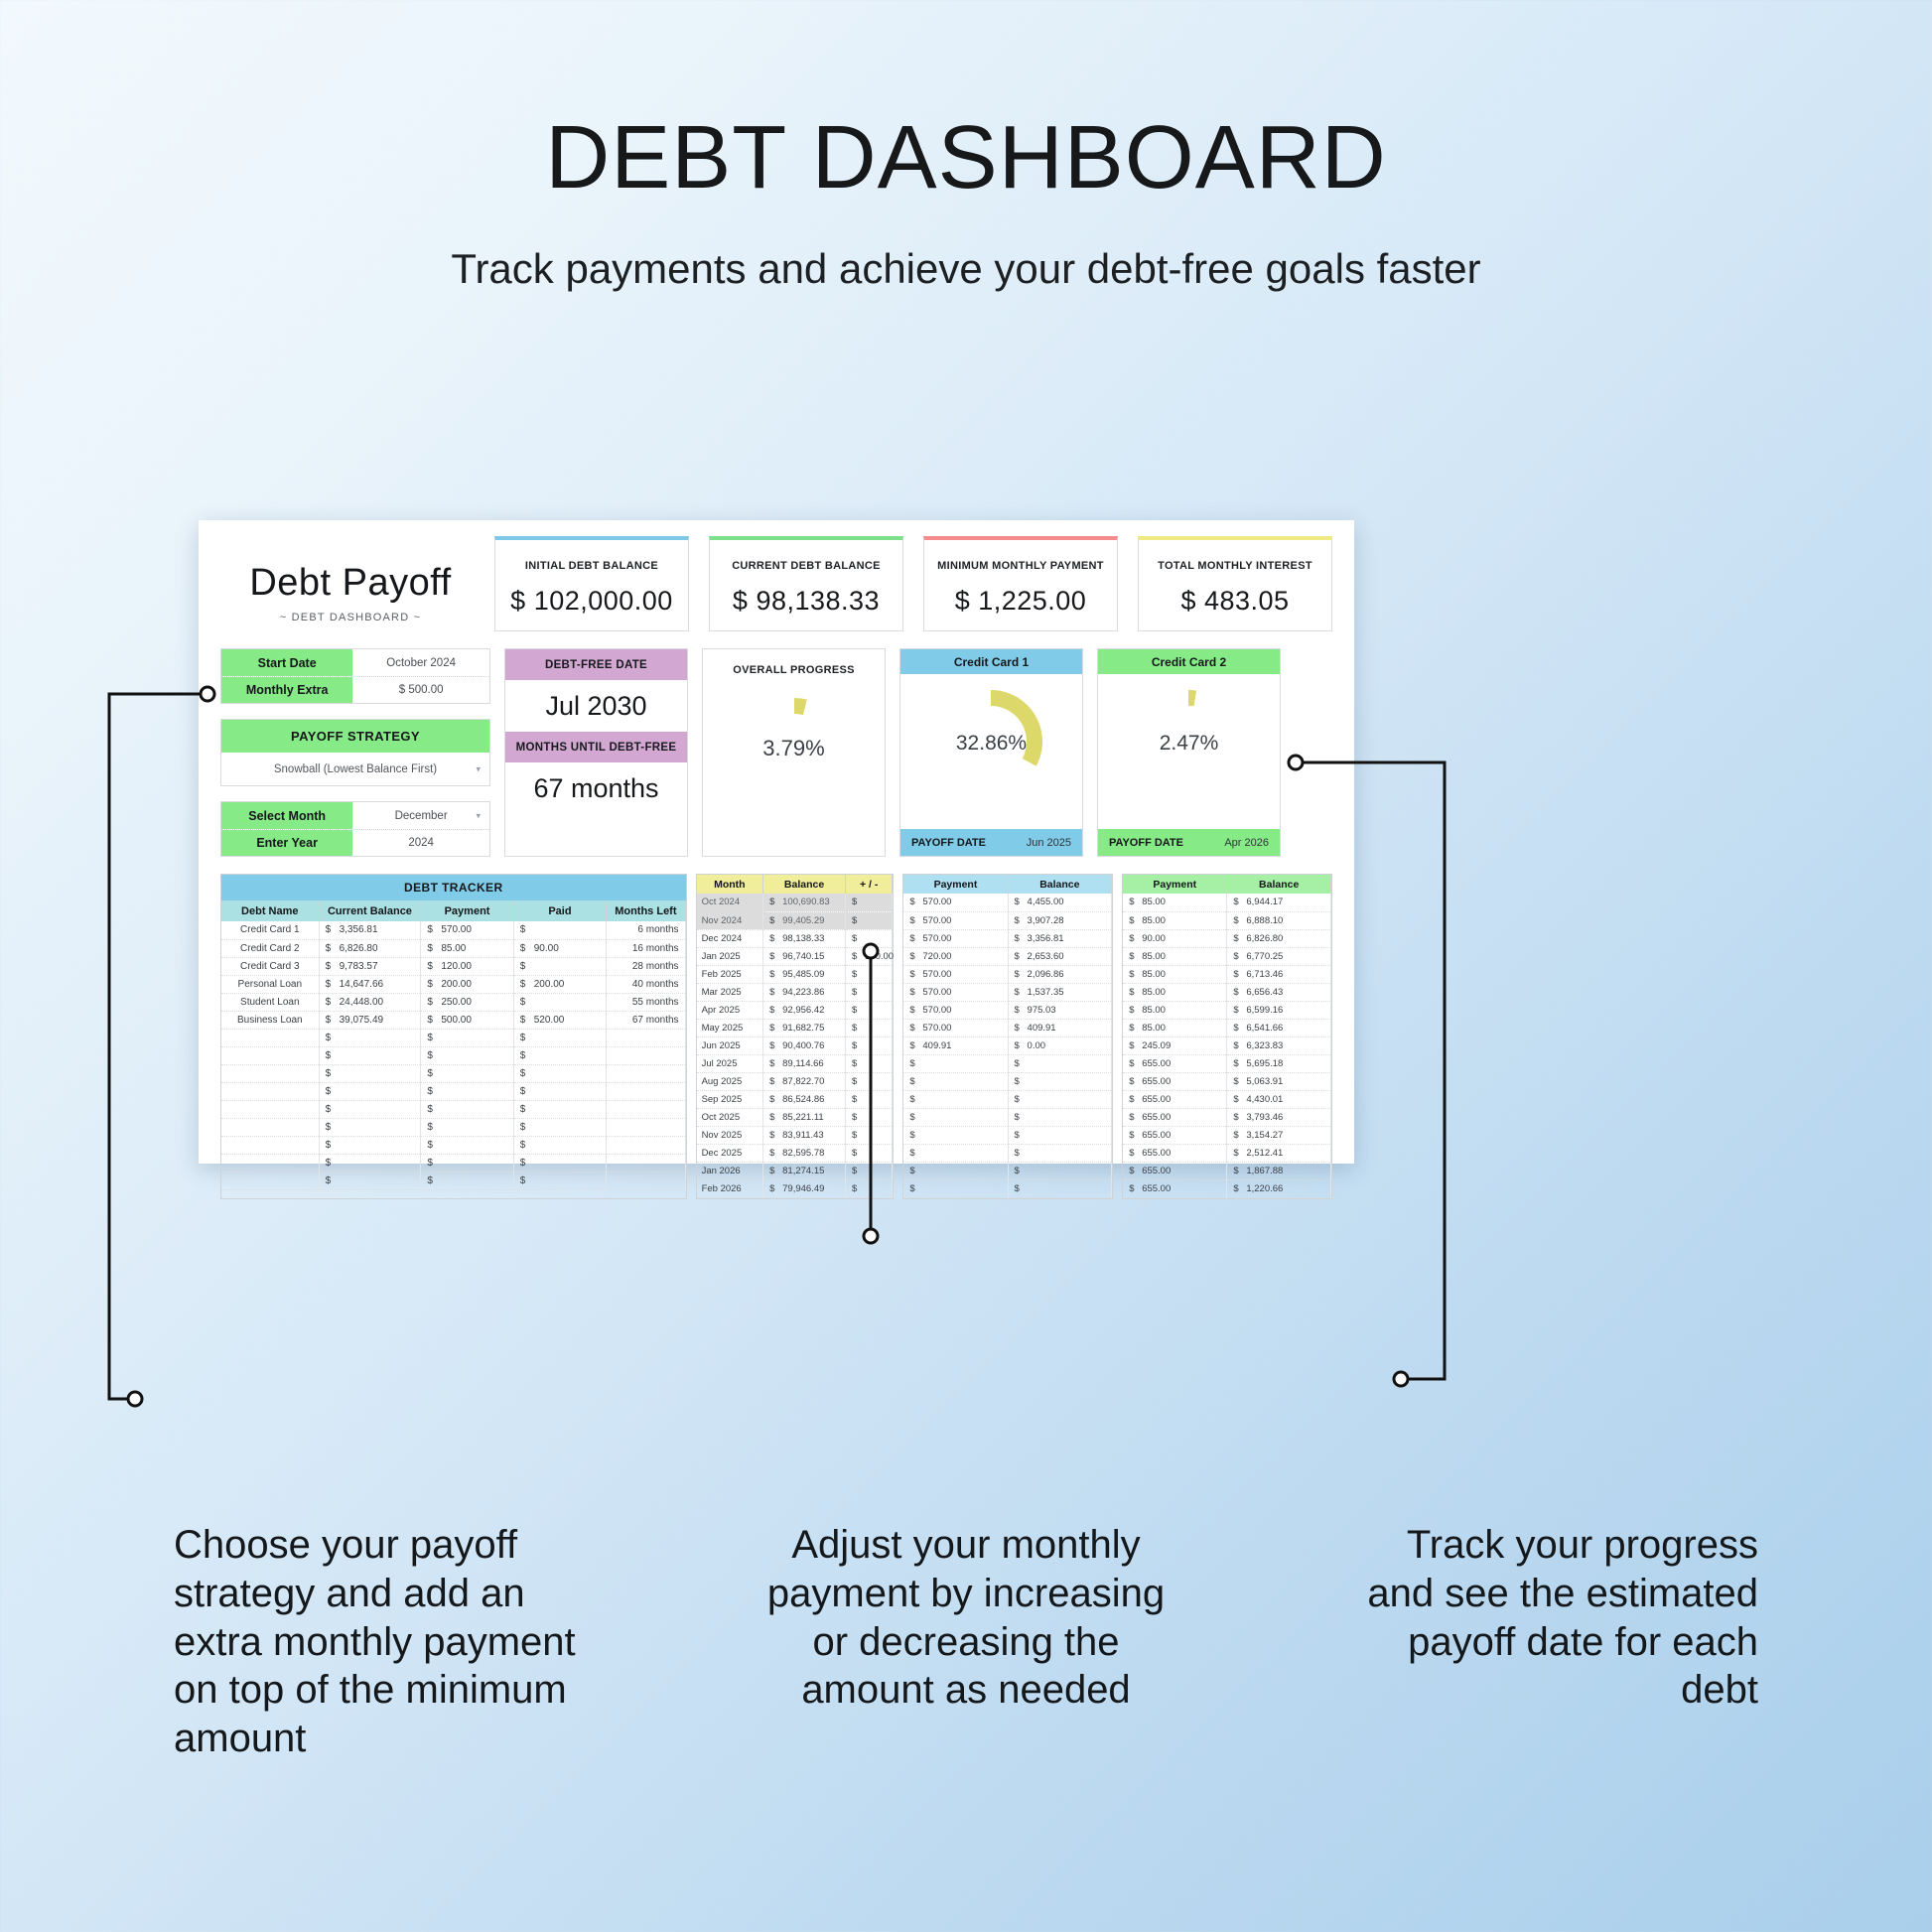 This screenshot has height=1932, width=1932. What do you see at coordinates (1061, 1011) in the screenshot?
I see `card1-balance-cell: $975.03` at bounding box center [1061, 1011].